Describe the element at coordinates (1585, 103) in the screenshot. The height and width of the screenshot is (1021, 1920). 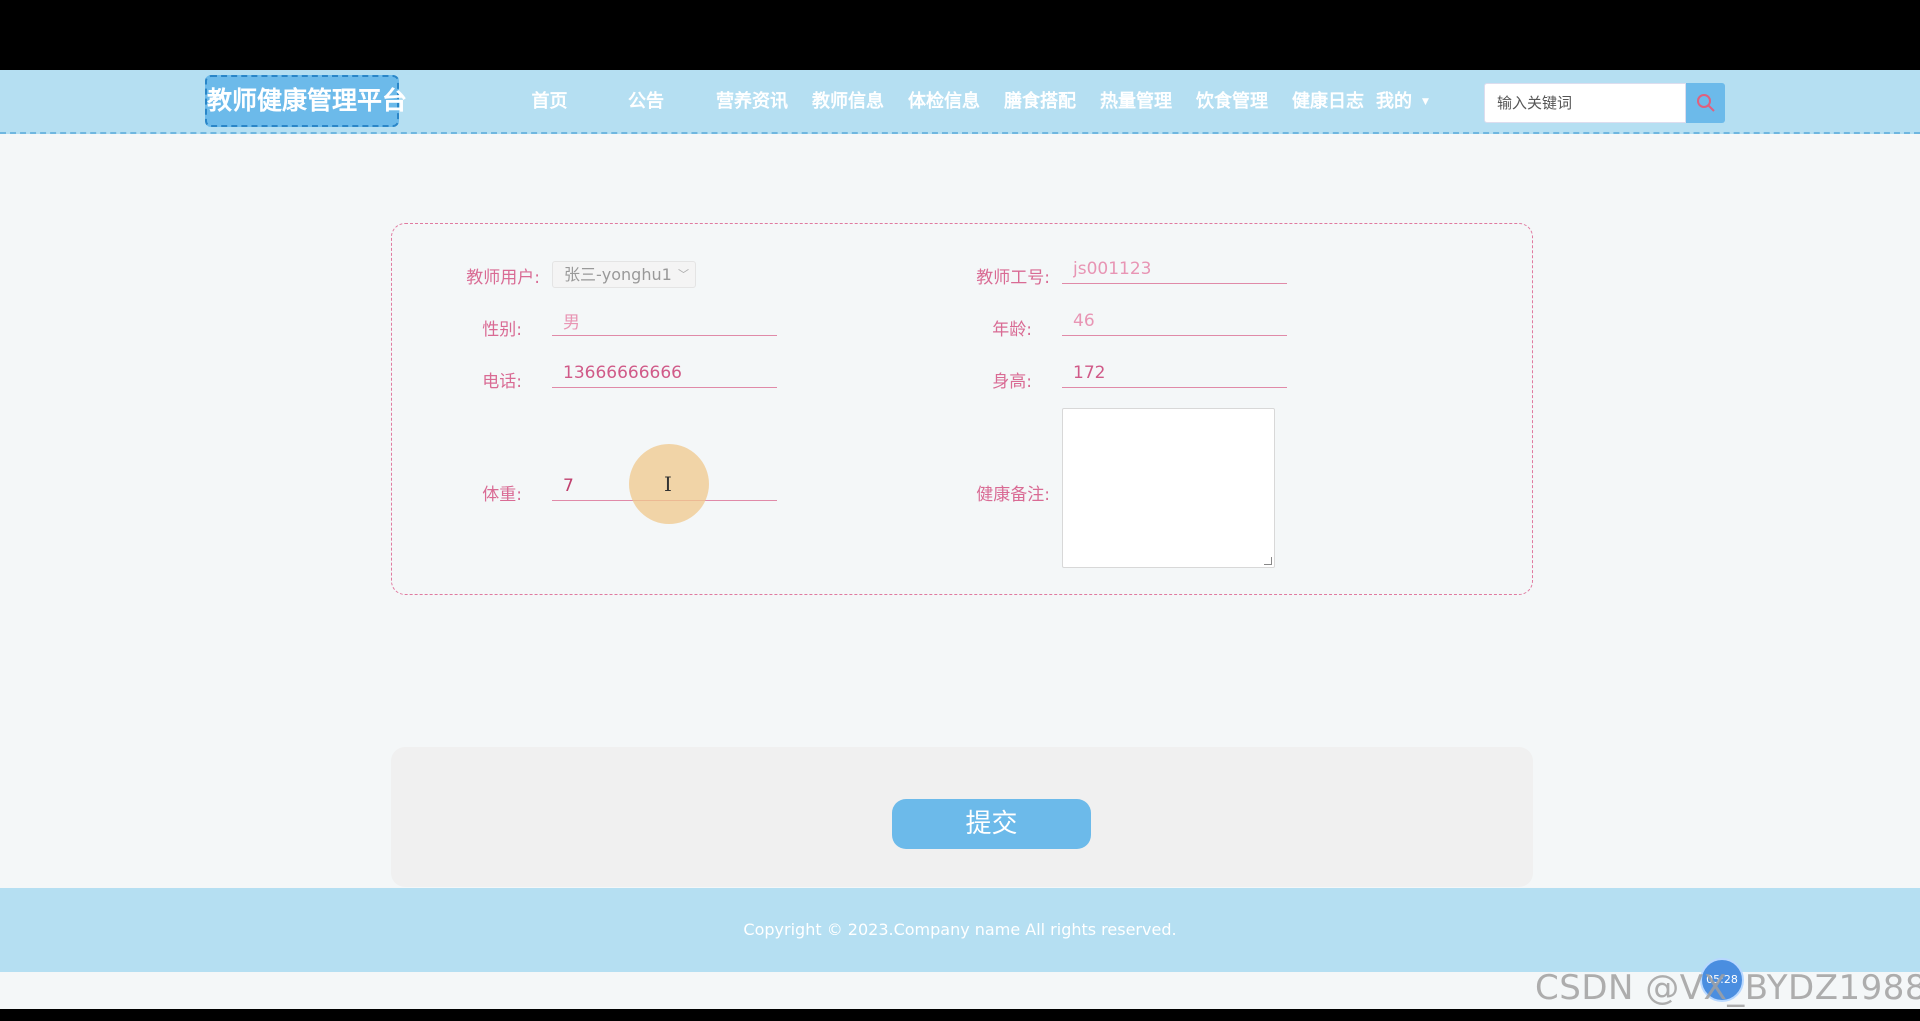
I see `search-input` at that location.